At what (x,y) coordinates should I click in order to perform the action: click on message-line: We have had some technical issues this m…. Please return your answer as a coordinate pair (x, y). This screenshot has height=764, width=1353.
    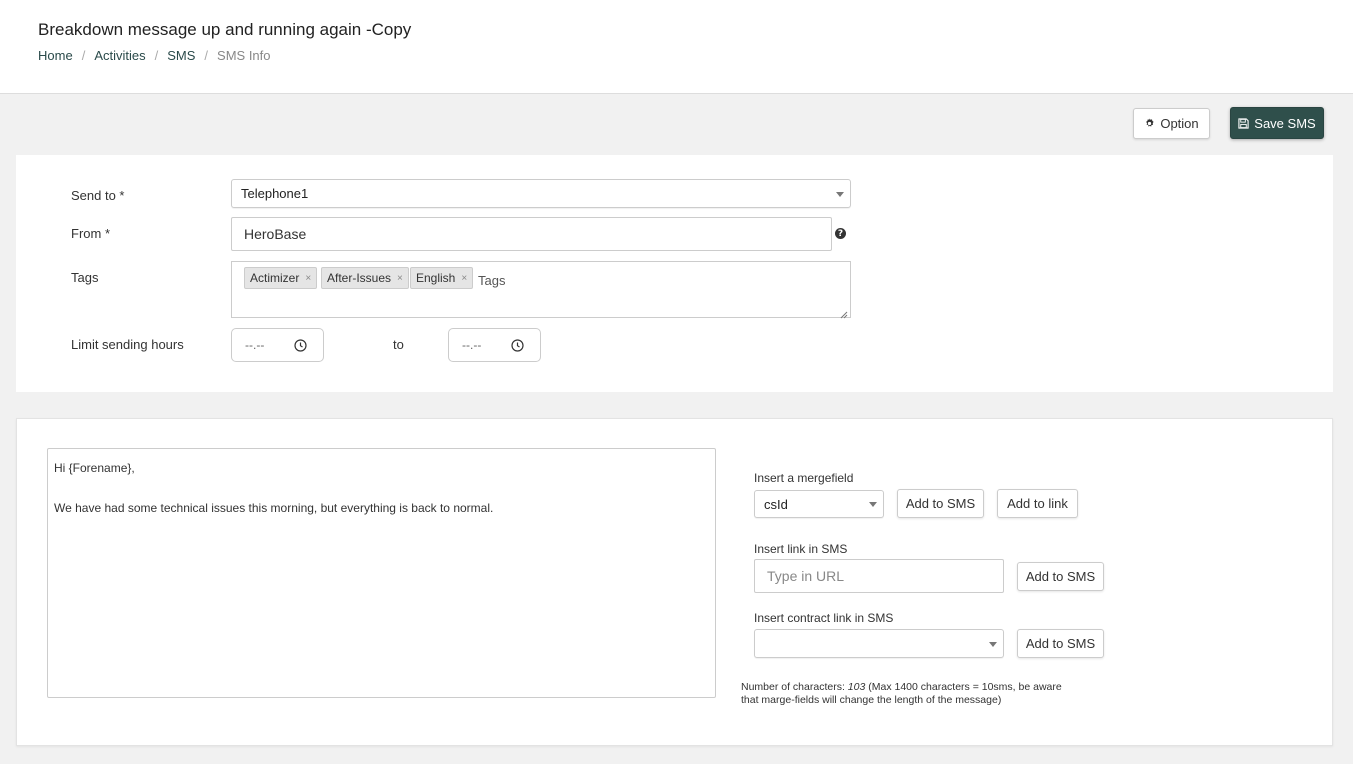
    Looking at the image, I should click on (274, 508).